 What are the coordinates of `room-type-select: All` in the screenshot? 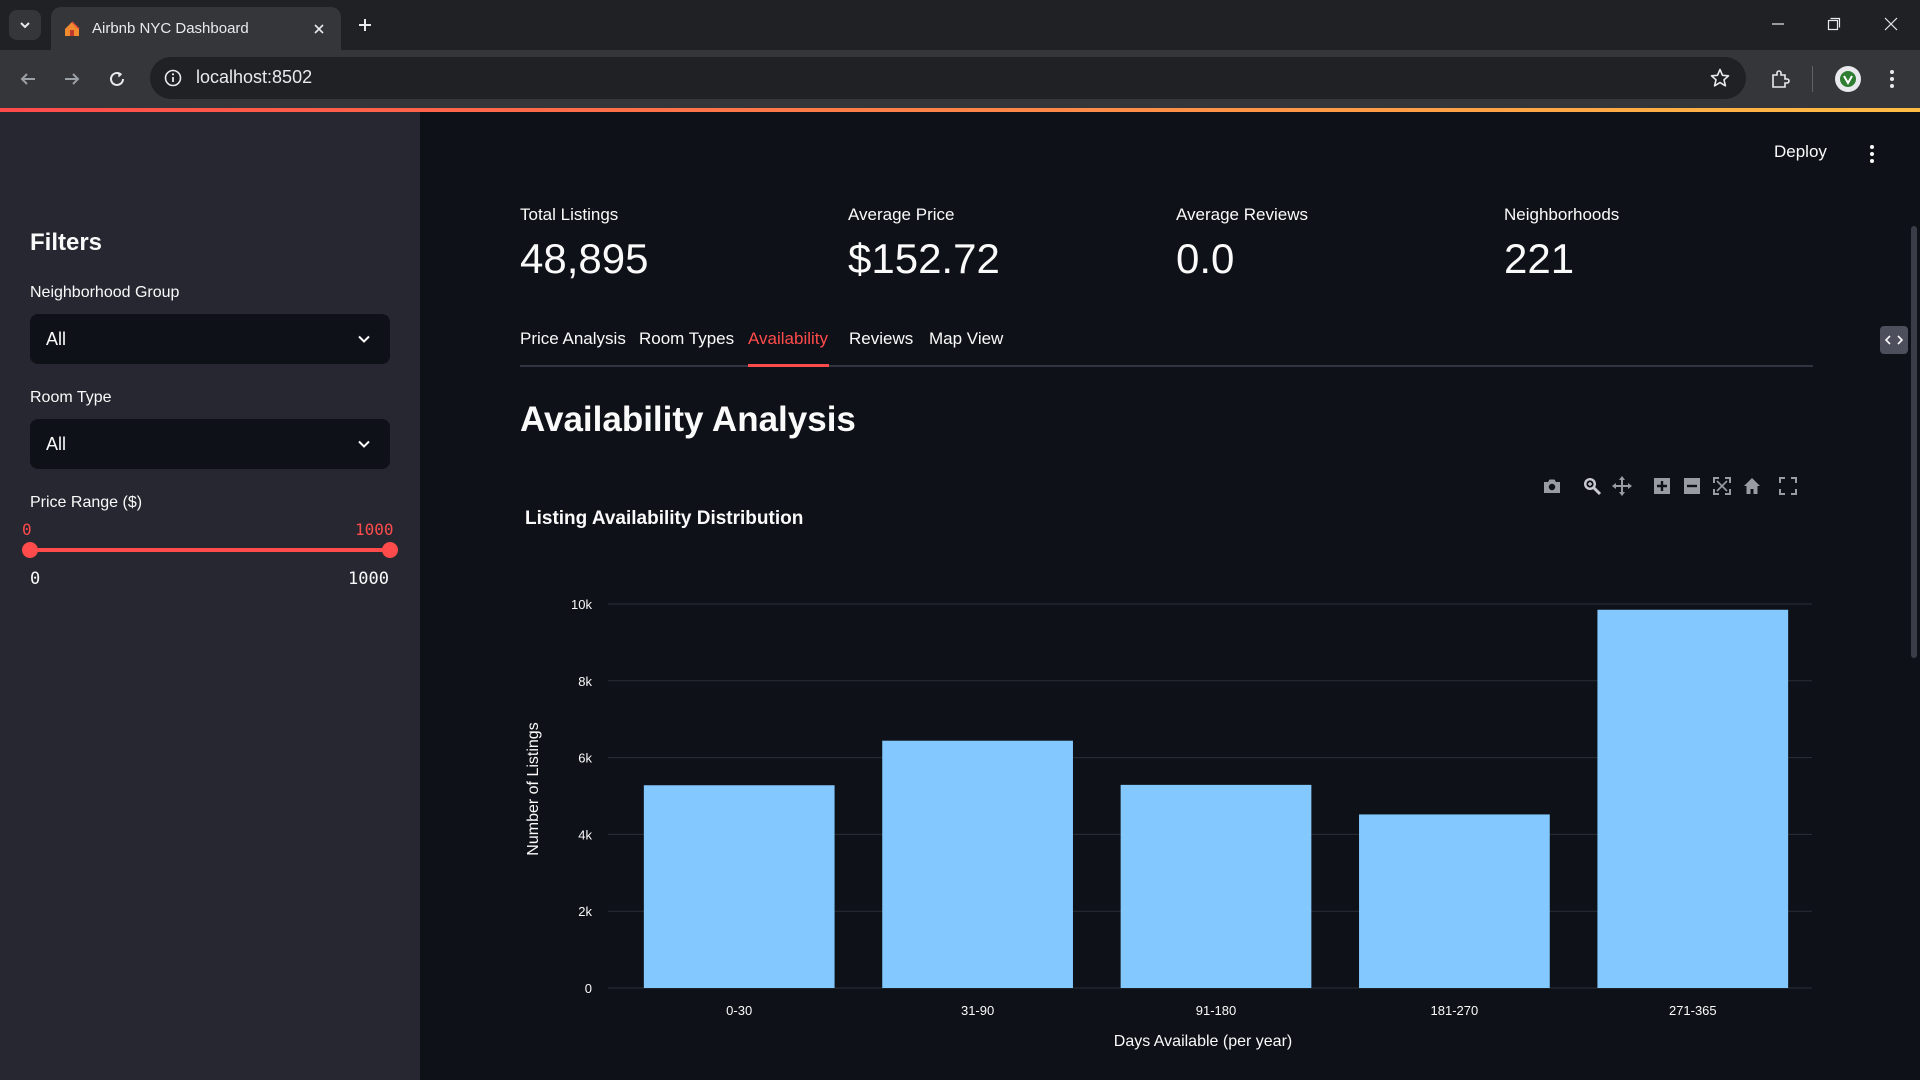 It's located at (210, 444).